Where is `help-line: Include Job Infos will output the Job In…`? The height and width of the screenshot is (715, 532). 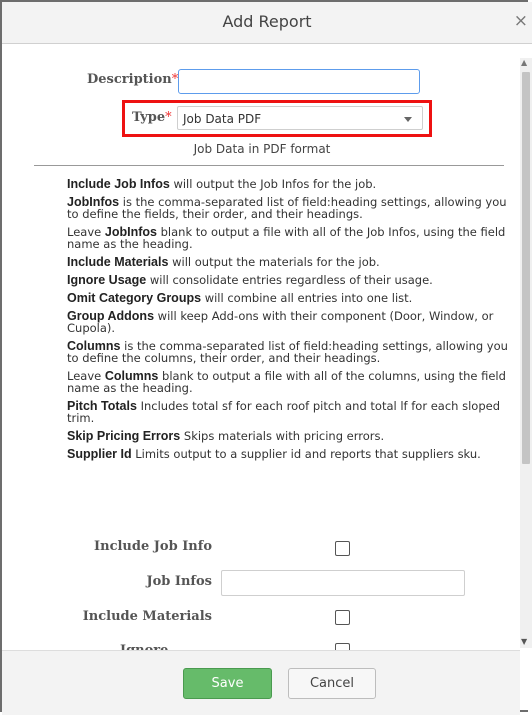
help-line: Include Job Infos will output the Job In… is located at coordinates (222, 184).